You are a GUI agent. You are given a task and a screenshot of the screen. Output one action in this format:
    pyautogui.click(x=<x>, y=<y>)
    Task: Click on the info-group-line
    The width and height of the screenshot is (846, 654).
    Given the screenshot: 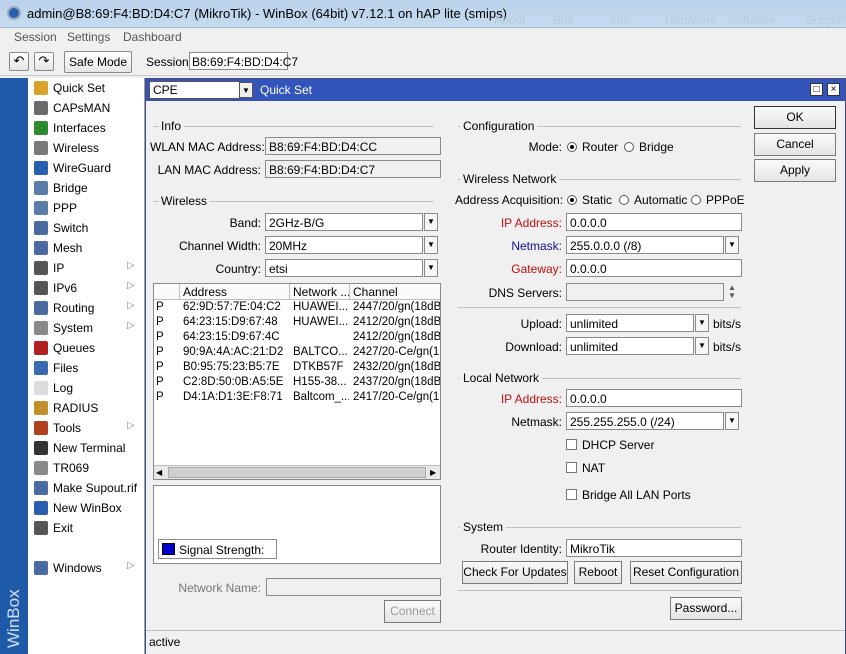 What is the action you would take?
    pyautogui.click(x=293, y=126)
    